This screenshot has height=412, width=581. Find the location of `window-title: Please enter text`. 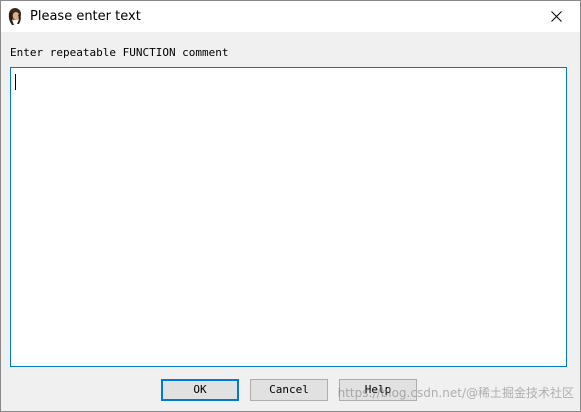

window-title: Please enter text is located at coordinates (85, 16).